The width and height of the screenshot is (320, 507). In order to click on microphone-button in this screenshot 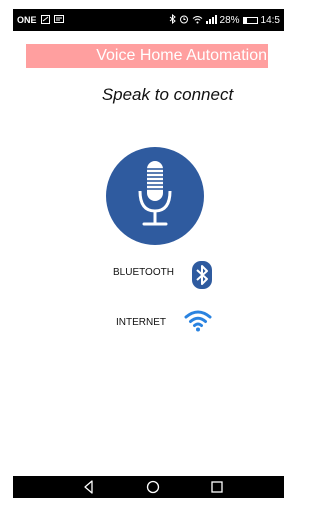, I will do `click(155, 196)`.